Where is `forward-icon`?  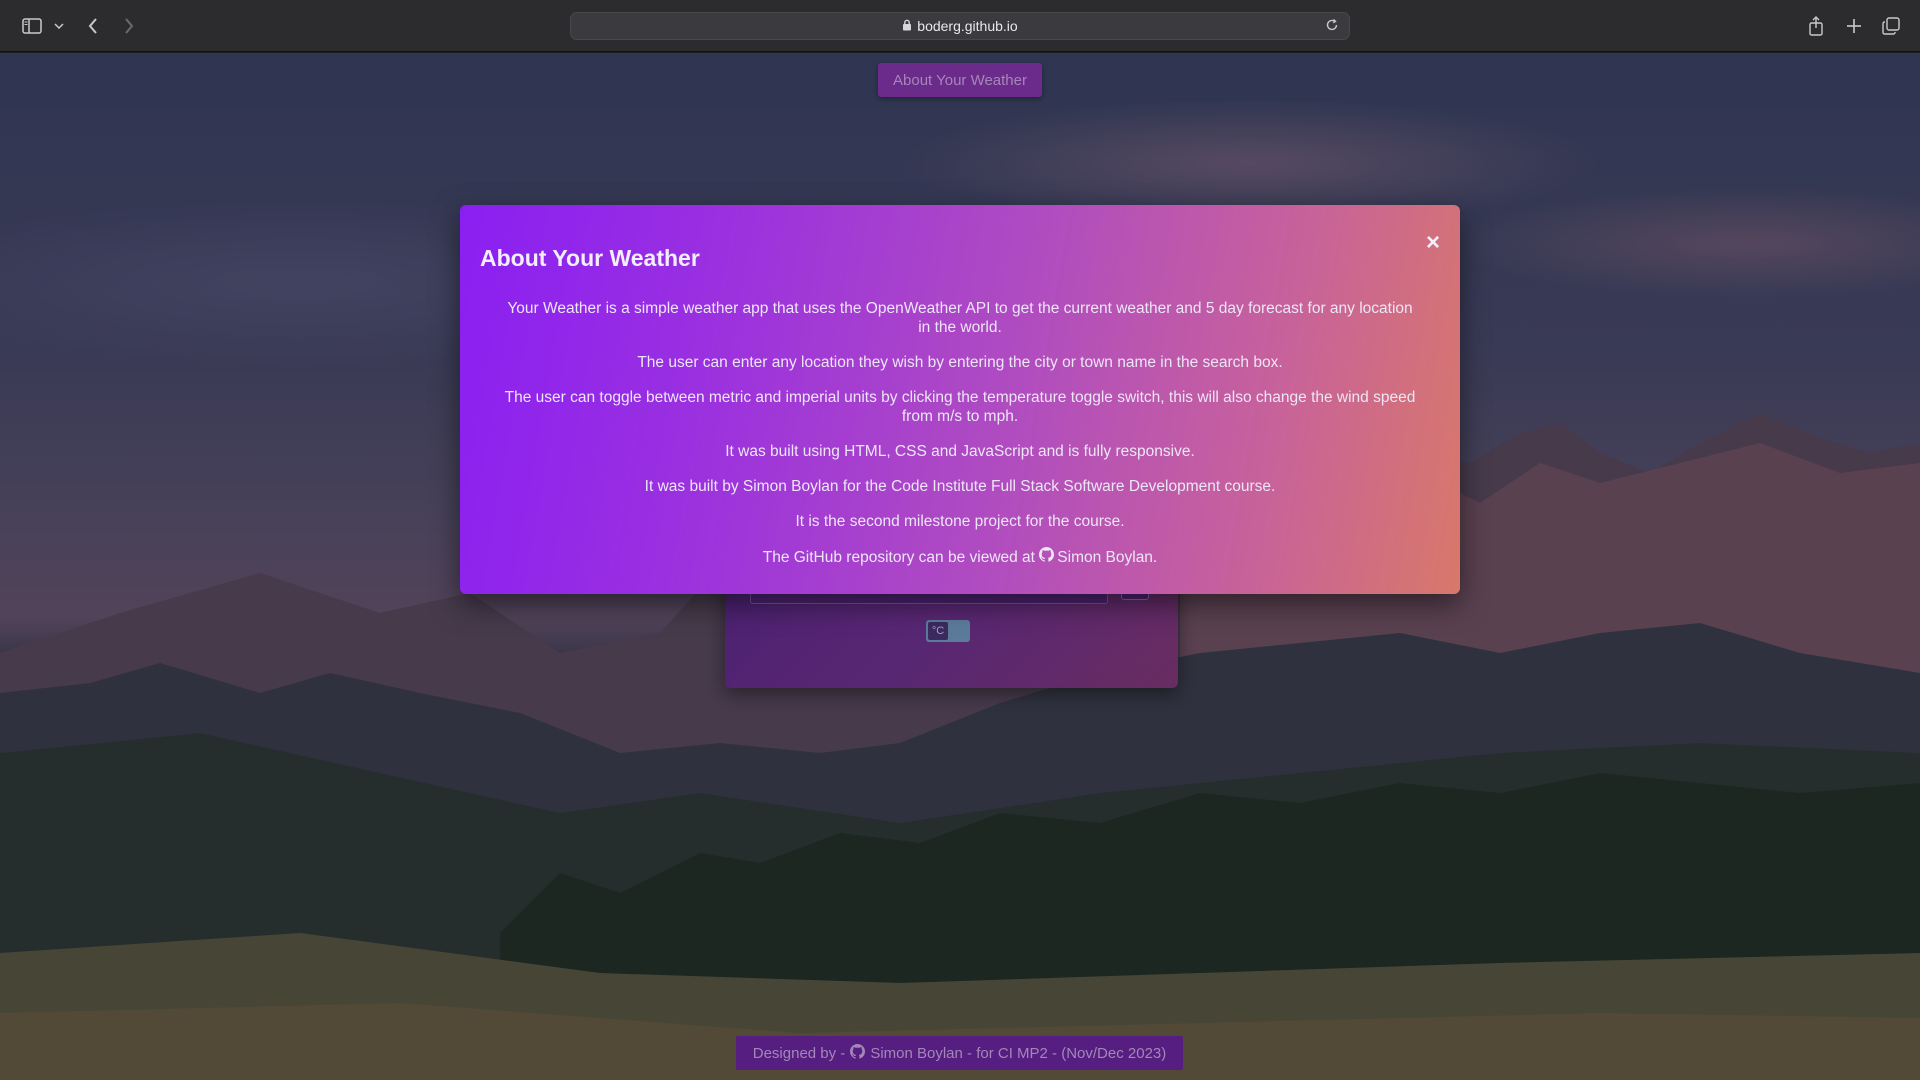
forward-icon is located at coordinates (129, 26).